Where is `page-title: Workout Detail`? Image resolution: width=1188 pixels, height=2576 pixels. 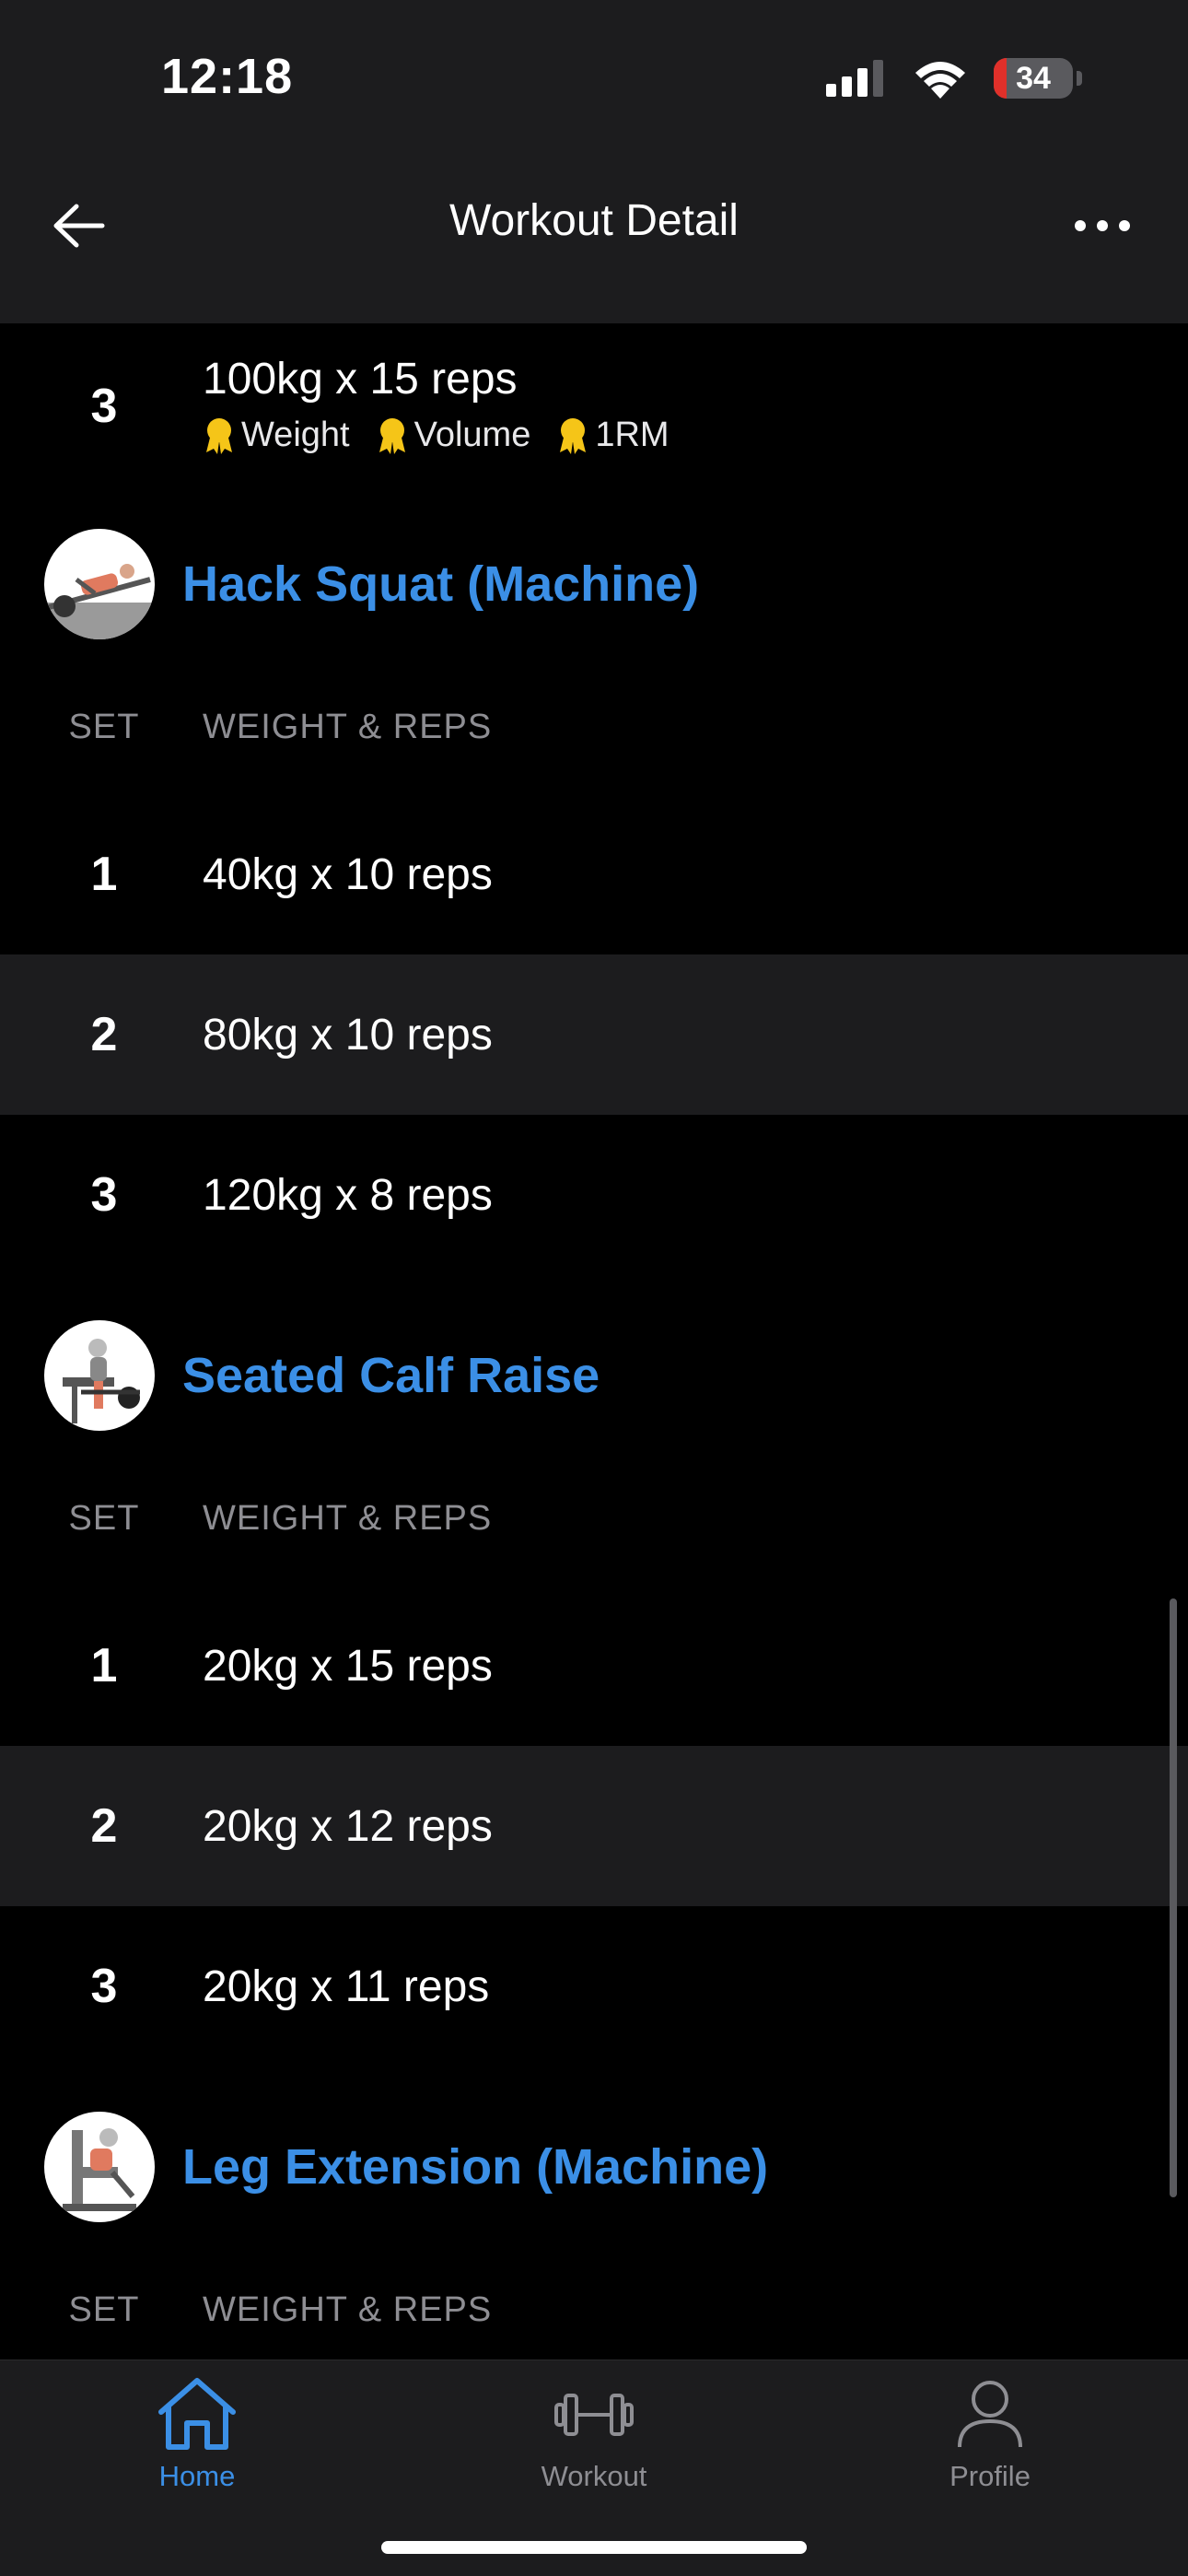
page-title: Workout Detail is located at coordinates (594, 220).